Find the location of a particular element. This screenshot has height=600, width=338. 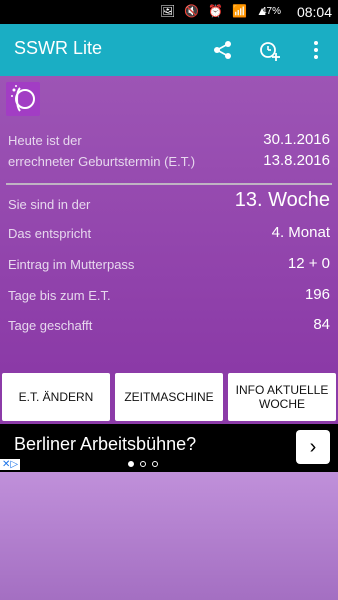

days-done-label: Tage geschafft is located at coordinates (50, 325).